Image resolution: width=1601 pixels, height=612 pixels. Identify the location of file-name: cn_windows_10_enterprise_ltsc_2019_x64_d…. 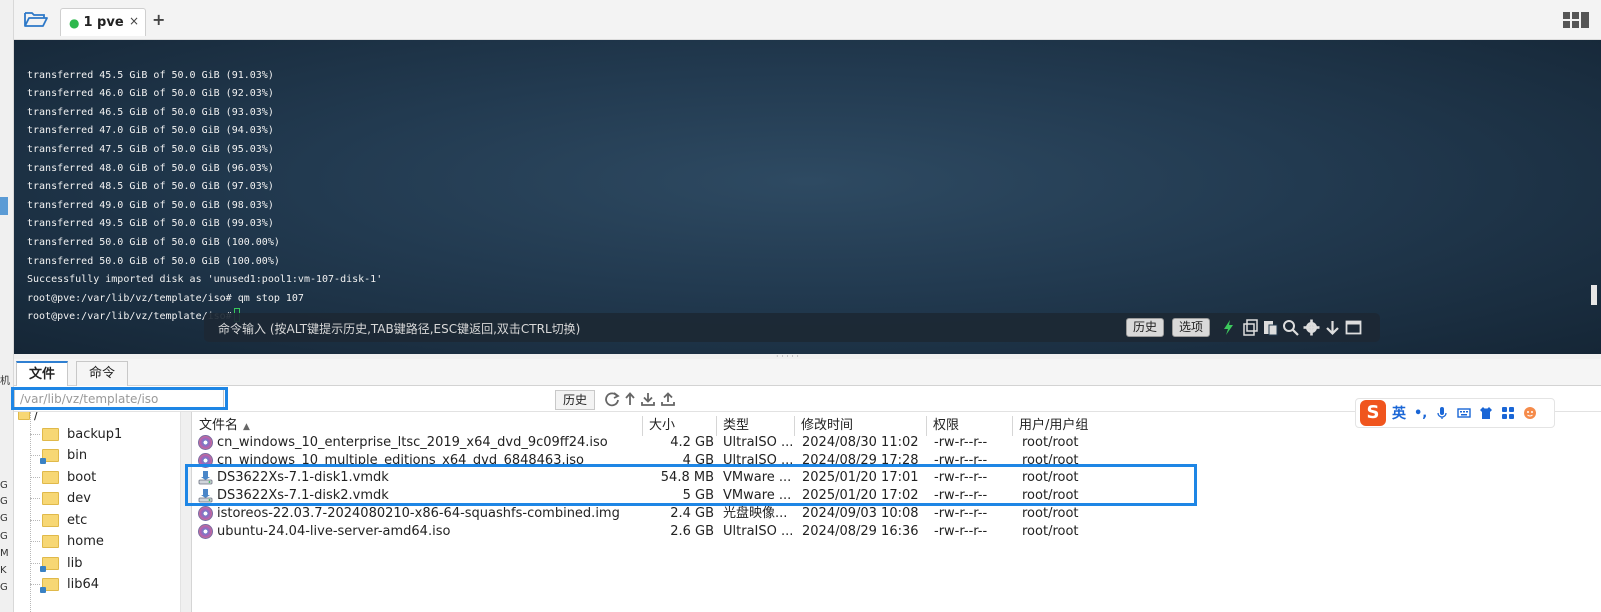
(412, 442).